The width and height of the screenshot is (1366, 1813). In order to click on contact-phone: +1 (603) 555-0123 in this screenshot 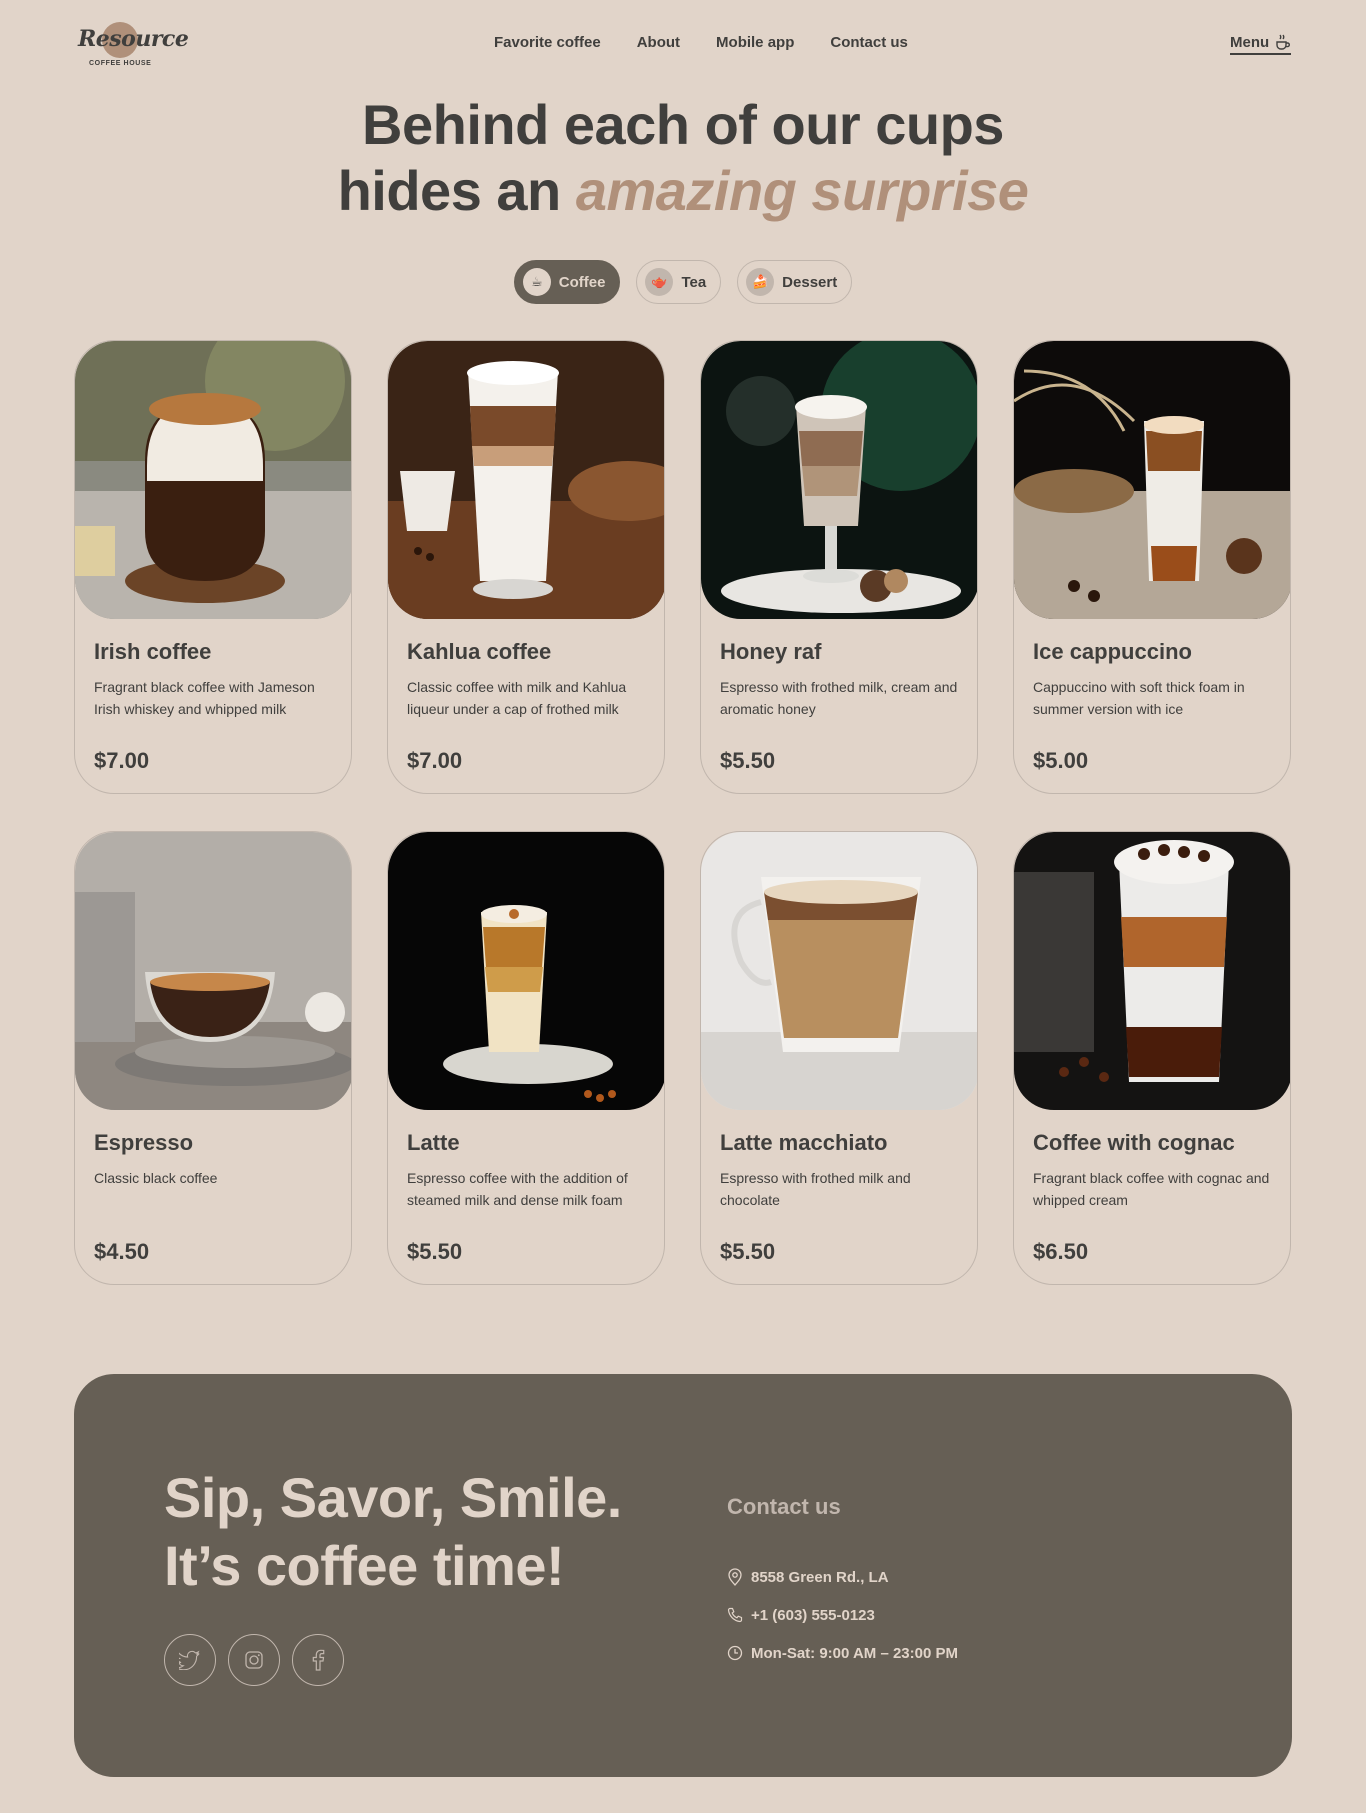, I will do `click(842, 1615)`.